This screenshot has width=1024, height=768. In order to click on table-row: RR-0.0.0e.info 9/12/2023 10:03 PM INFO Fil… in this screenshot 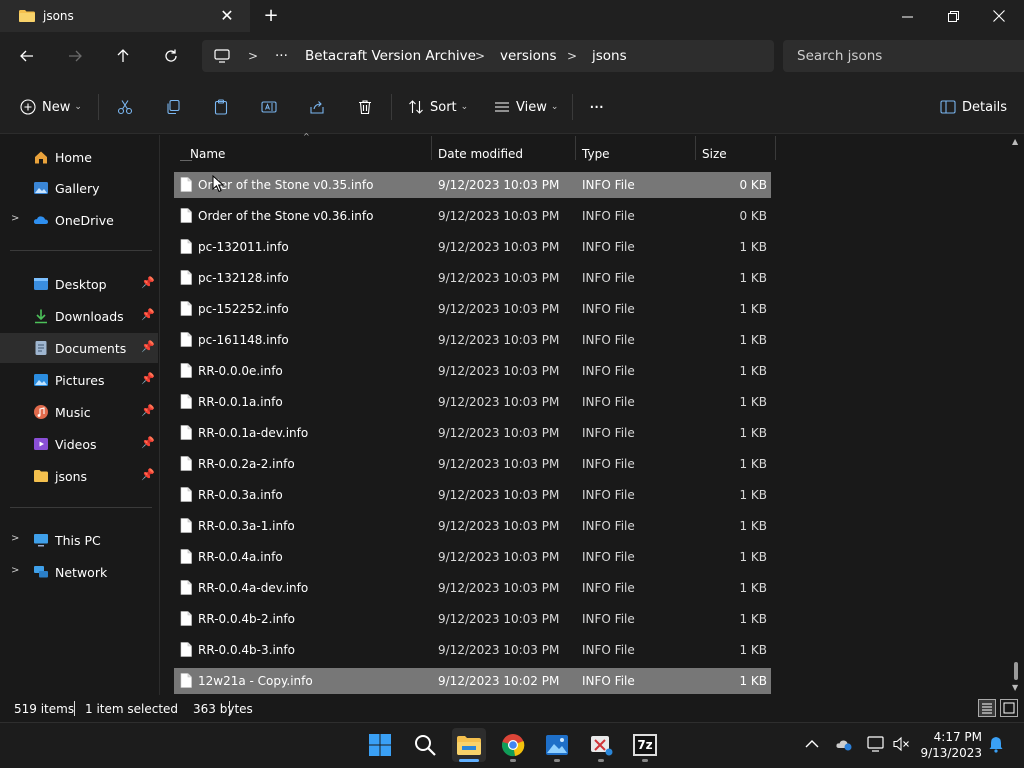, I will do `click(472, 371)`.